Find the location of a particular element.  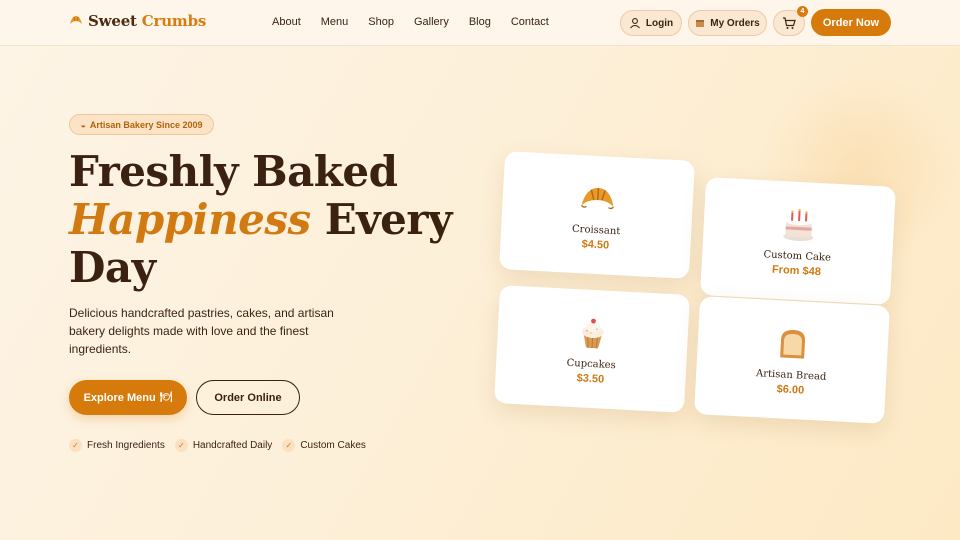

main-menu: About Menu Shop Gallery Blog Contact is located at coordinates (420, 22).